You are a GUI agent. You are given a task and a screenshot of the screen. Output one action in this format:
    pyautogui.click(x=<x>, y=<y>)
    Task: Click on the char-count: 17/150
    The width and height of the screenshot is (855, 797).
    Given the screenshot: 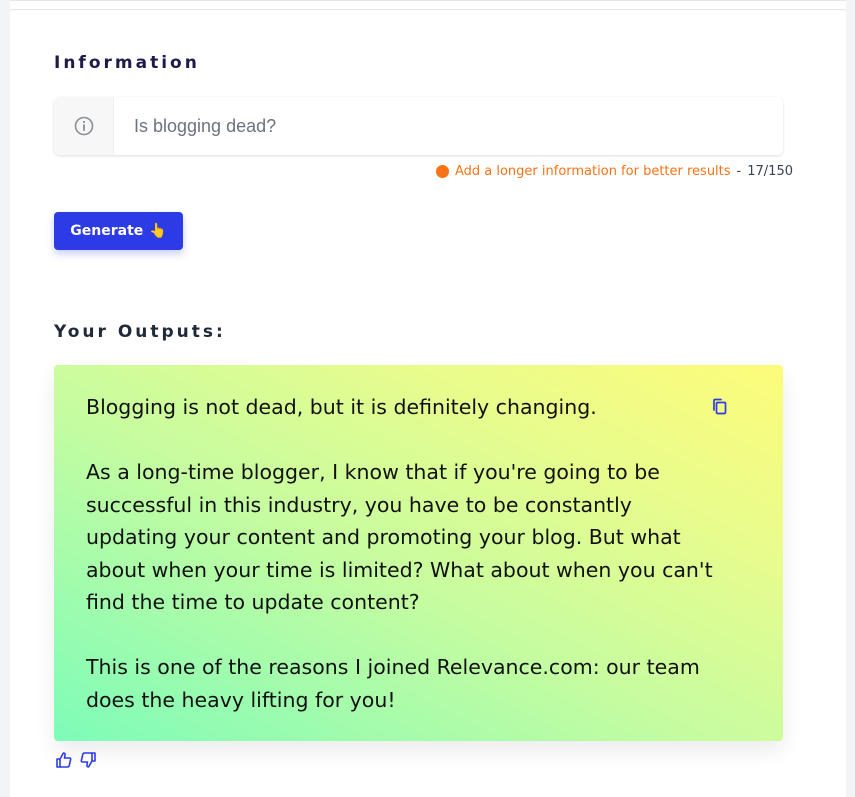 What is the action you would take?
    pyautogui.click(x=770, y=171)
    